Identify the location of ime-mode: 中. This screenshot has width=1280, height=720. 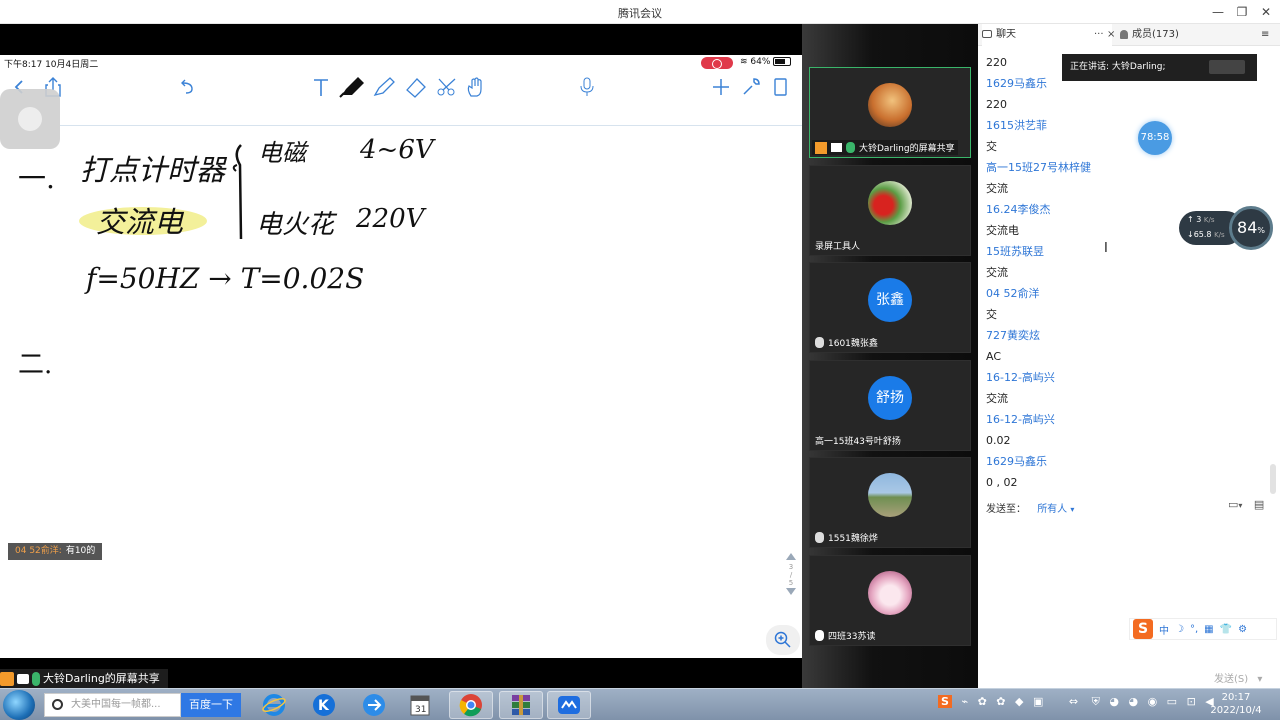
(1164, 629).